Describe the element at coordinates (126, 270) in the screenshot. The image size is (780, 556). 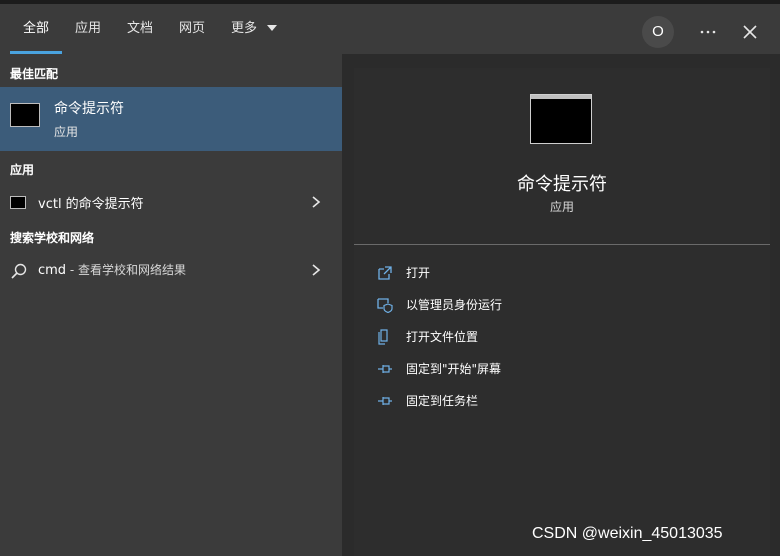
I see `search-suffix: - 查看学校和网络结果` at that location.